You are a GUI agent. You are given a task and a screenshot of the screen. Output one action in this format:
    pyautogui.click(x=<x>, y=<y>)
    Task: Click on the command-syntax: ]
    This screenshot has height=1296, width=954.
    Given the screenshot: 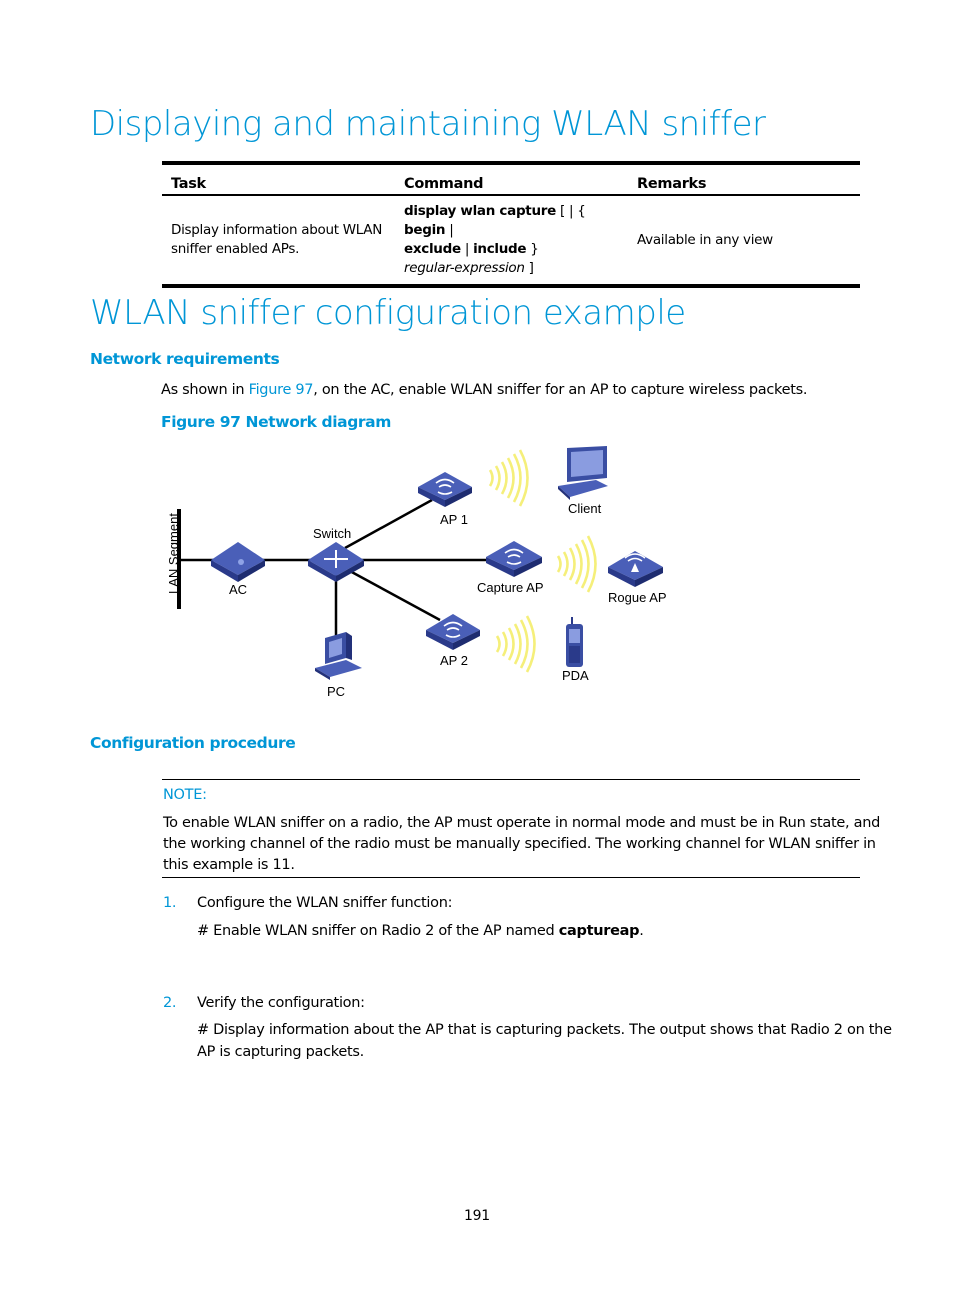 What is the action you would take?
    pyautogui.click(x=529, y=268)
    